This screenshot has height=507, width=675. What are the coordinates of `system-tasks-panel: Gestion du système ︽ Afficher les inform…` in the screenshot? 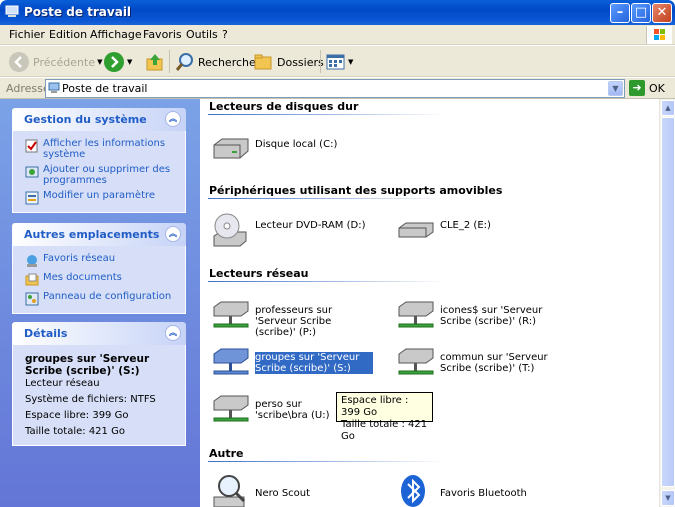 It's located at (99, 160).